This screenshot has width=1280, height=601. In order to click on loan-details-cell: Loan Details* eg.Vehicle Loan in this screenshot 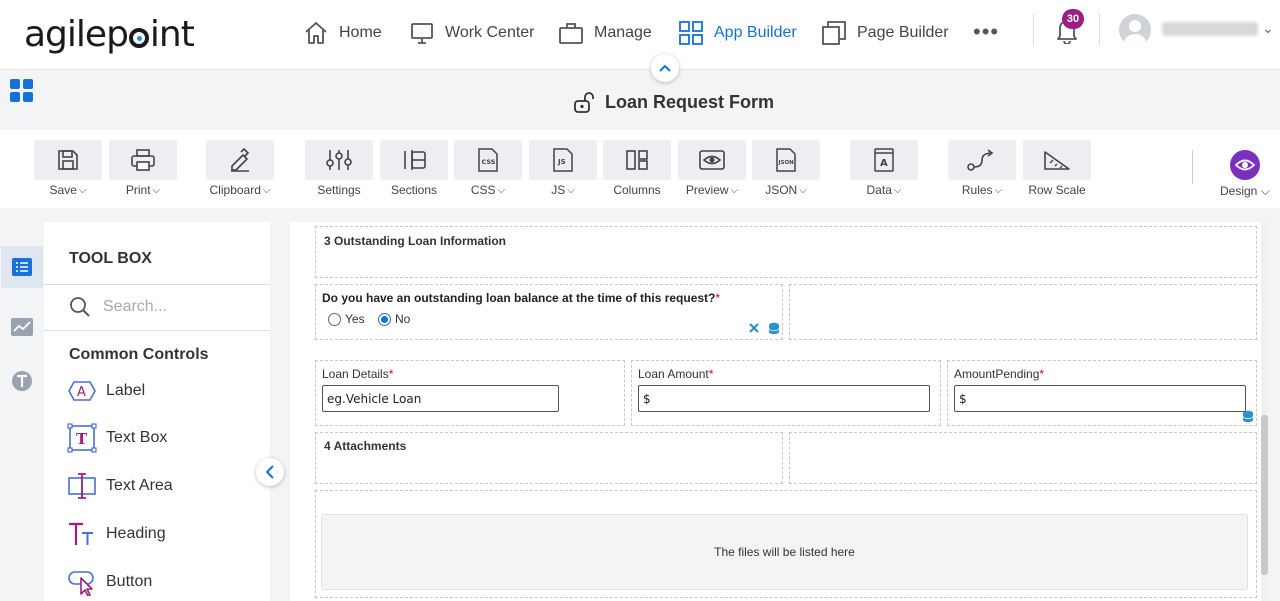, I will do `click(470, 393)`.